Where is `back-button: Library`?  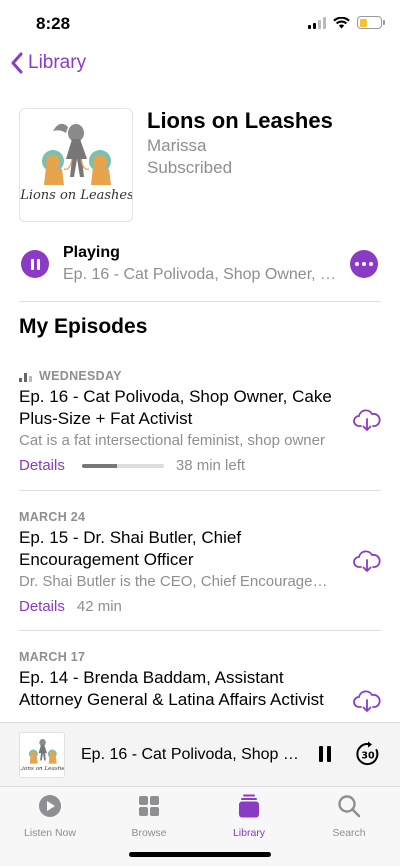
back-button: Library is located at coordinates (48, 63).